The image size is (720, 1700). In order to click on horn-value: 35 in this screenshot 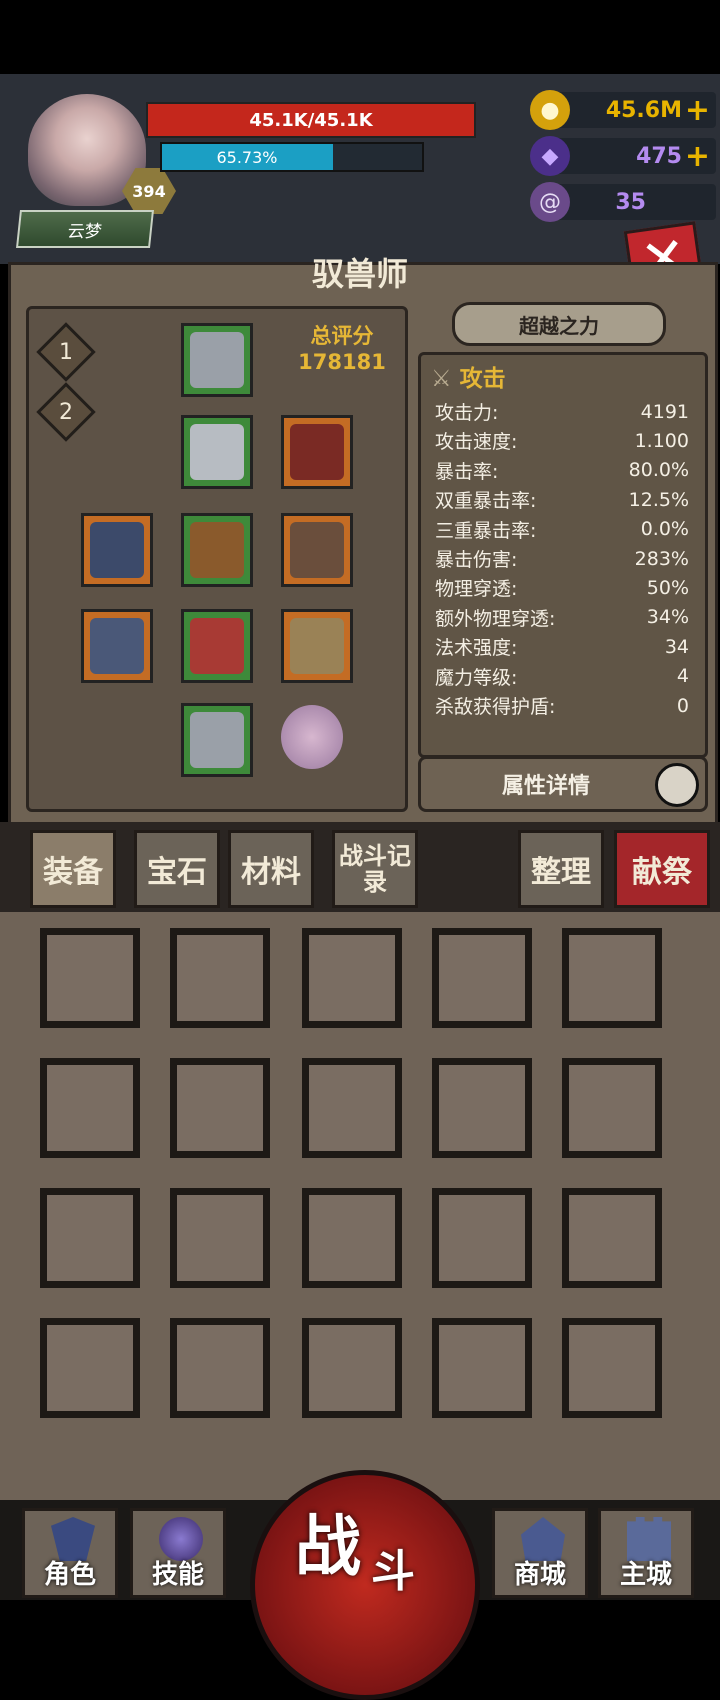, I will do `click(630, 202)`.